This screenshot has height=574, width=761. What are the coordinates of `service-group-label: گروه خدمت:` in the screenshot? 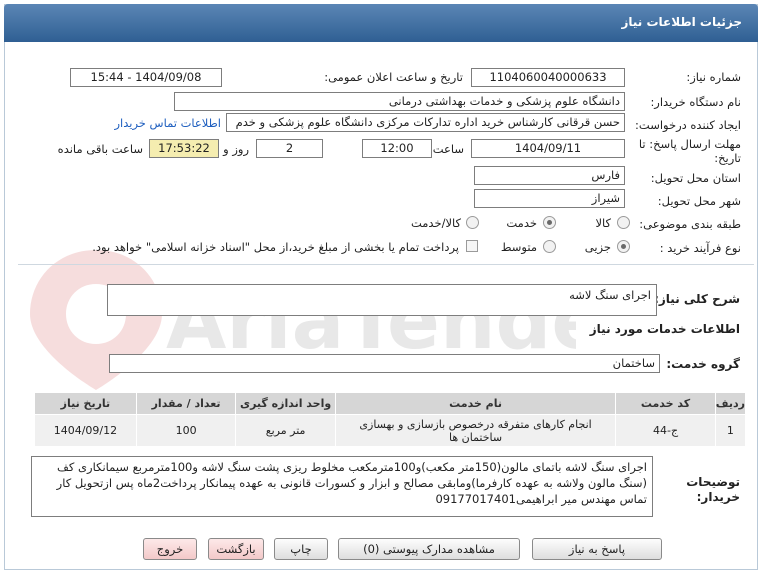 It's located at (703, 364).